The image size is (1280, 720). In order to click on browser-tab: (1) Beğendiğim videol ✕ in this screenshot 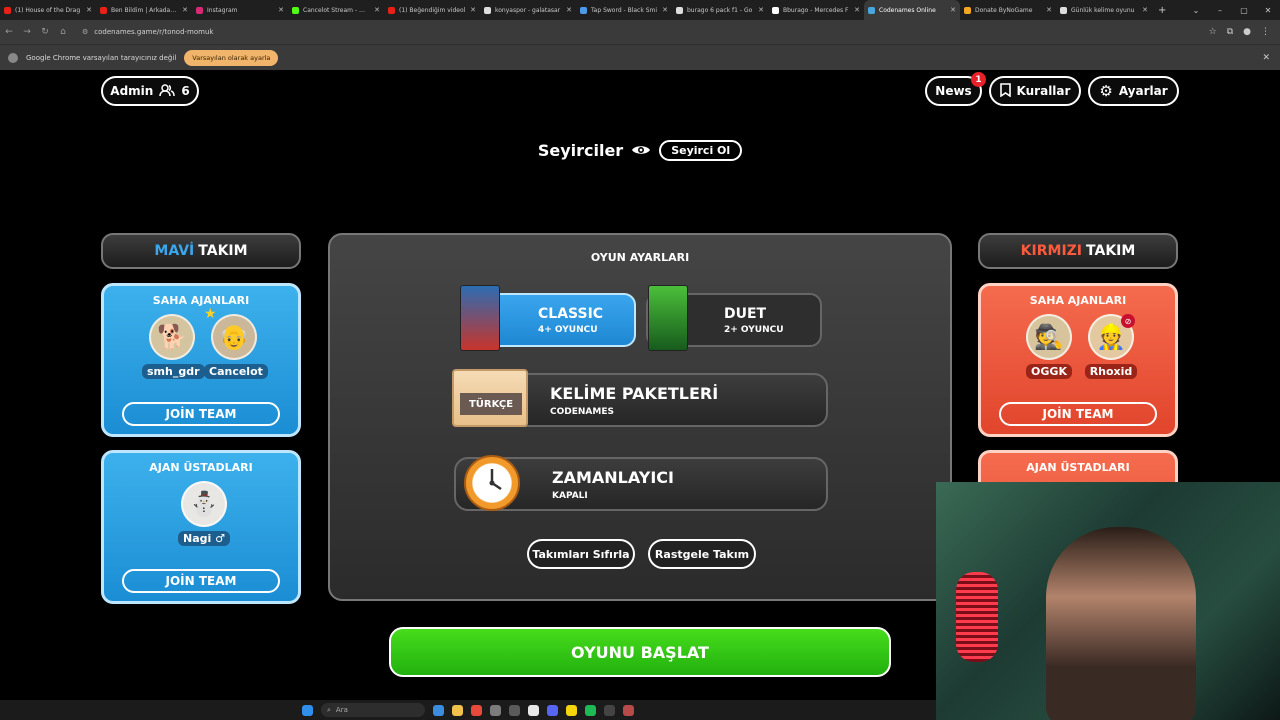, I will do `click(432, 10)`.